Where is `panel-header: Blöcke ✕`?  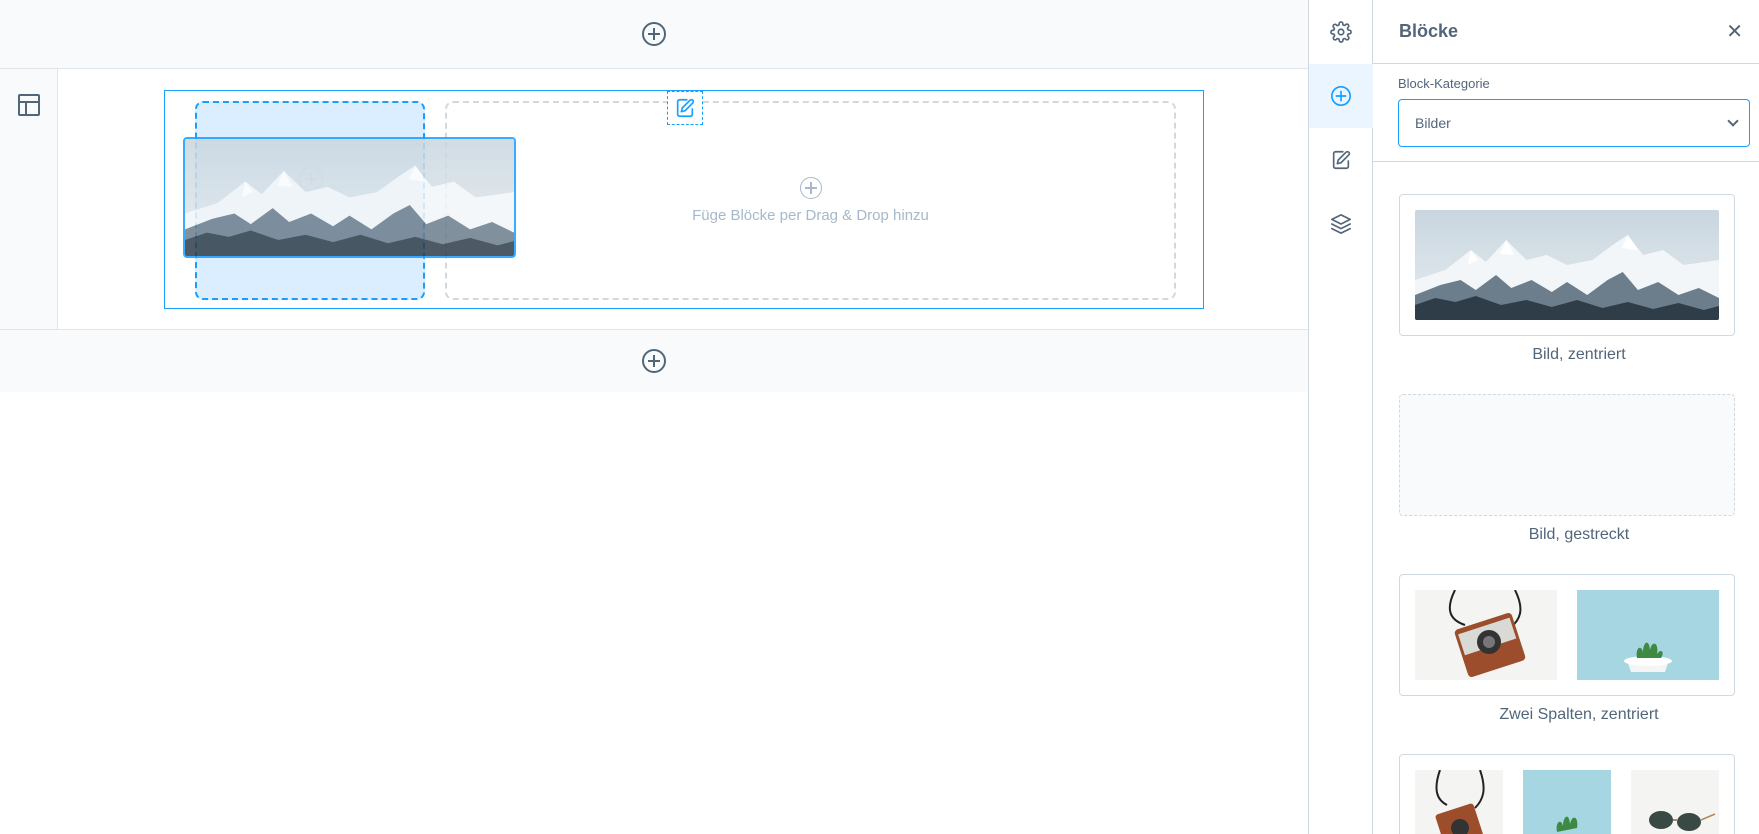
panel-header: Blöcke ✕ is located at coordinates (1566, 32).